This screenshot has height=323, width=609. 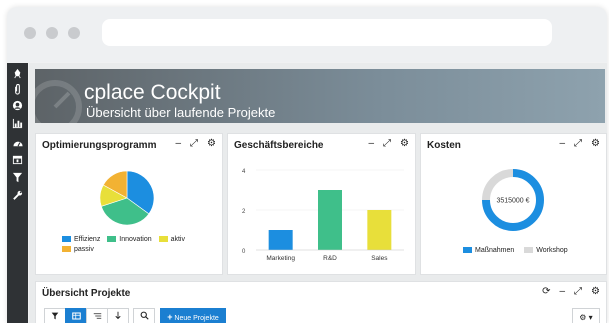 I want to click on bar-chart: 0 2 4 Marketing R&D Sales, so click(x=323, y=215).